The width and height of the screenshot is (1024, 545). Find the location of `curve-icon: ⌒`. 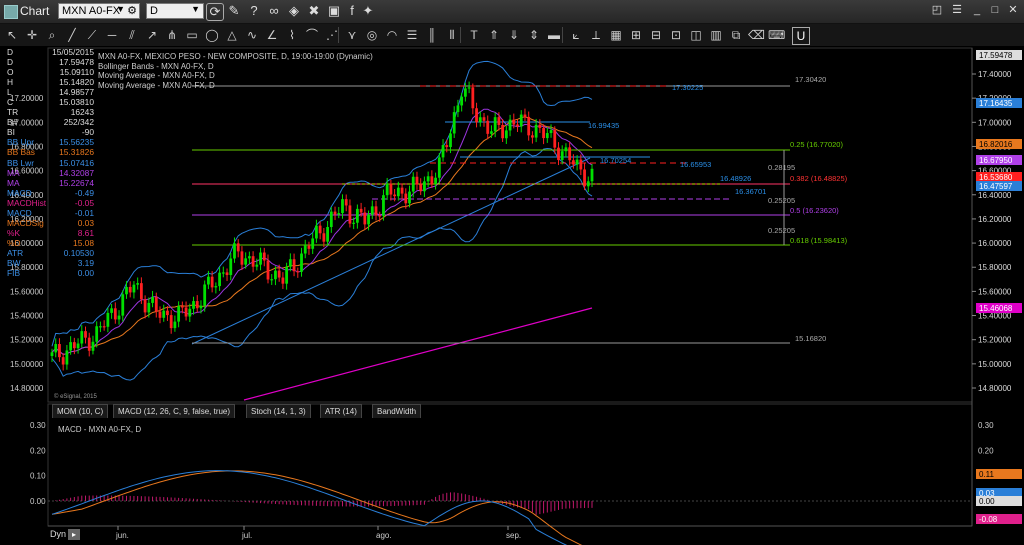

curve-icon: ⌒ is located at coordinates (312, 35).